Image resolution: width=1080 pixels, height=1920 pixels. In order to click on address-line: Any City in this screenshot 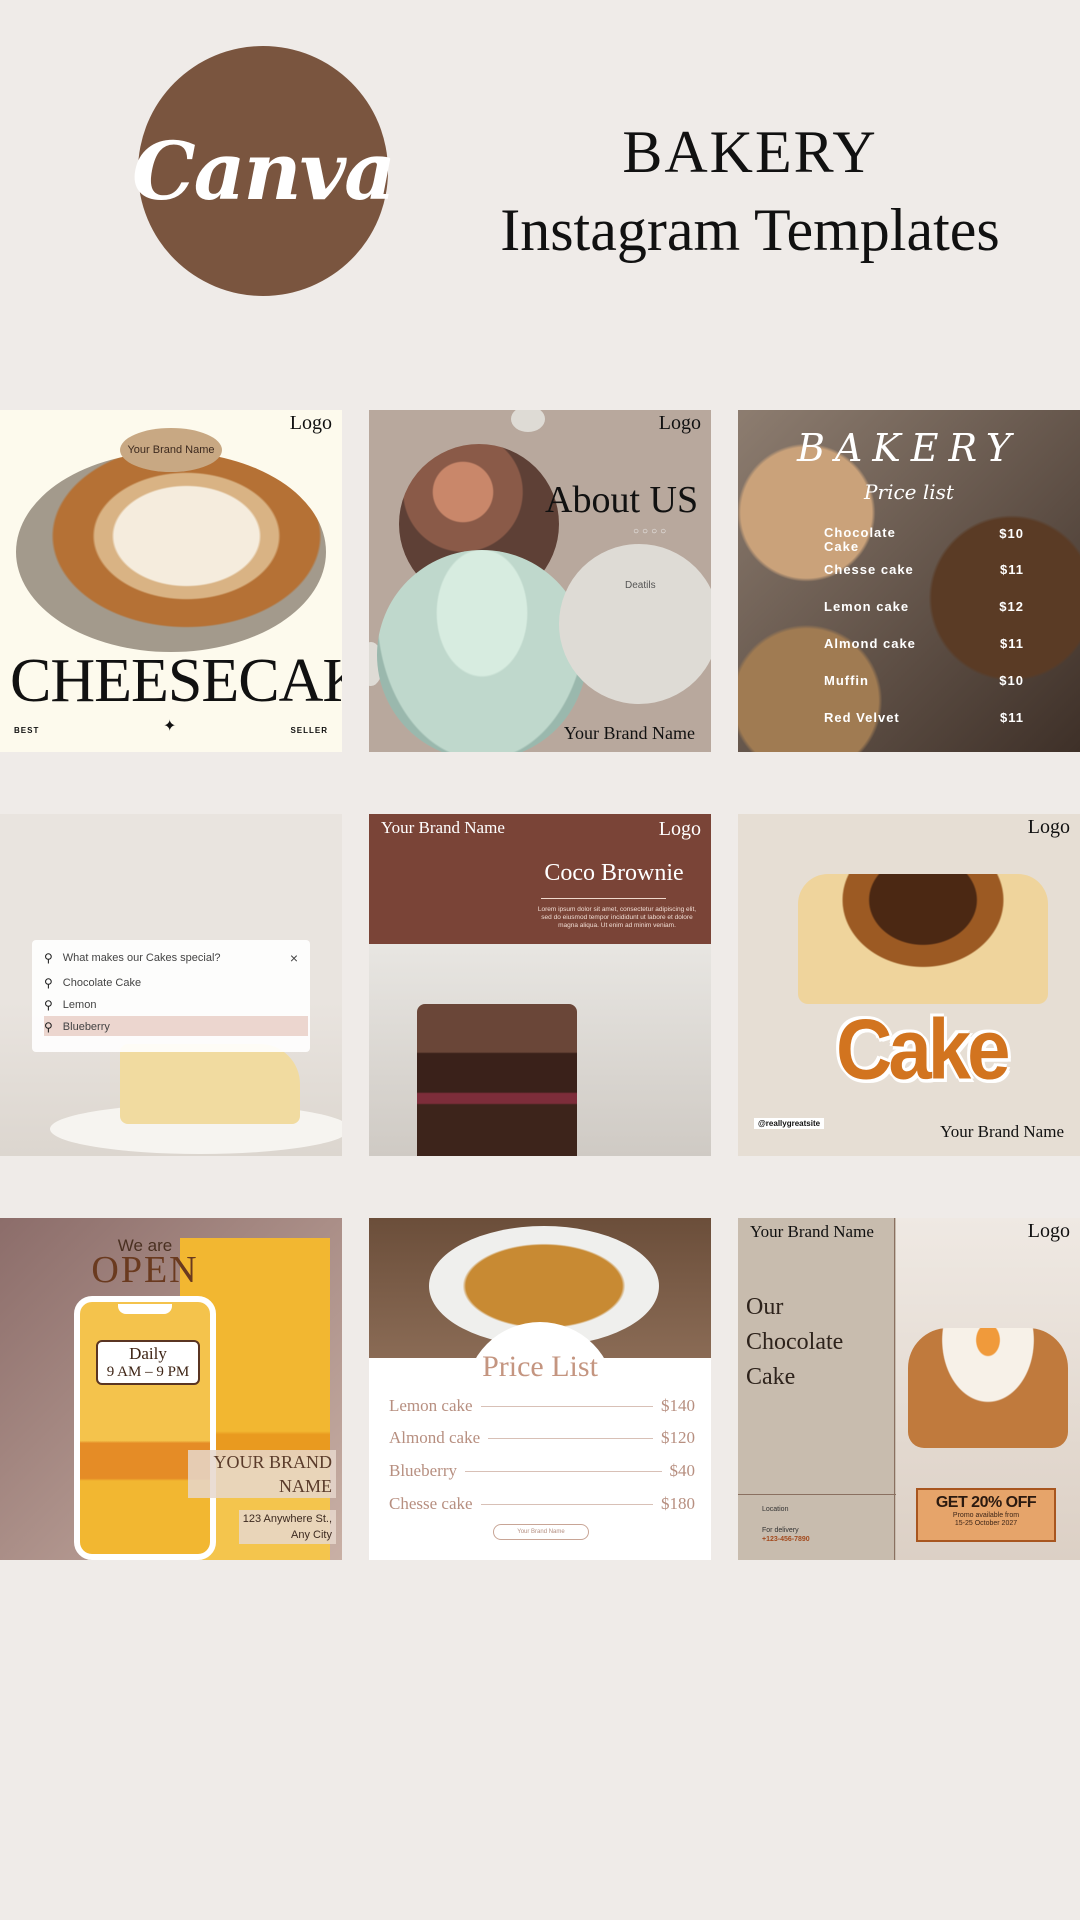, I will do `click(311, 1535)`.